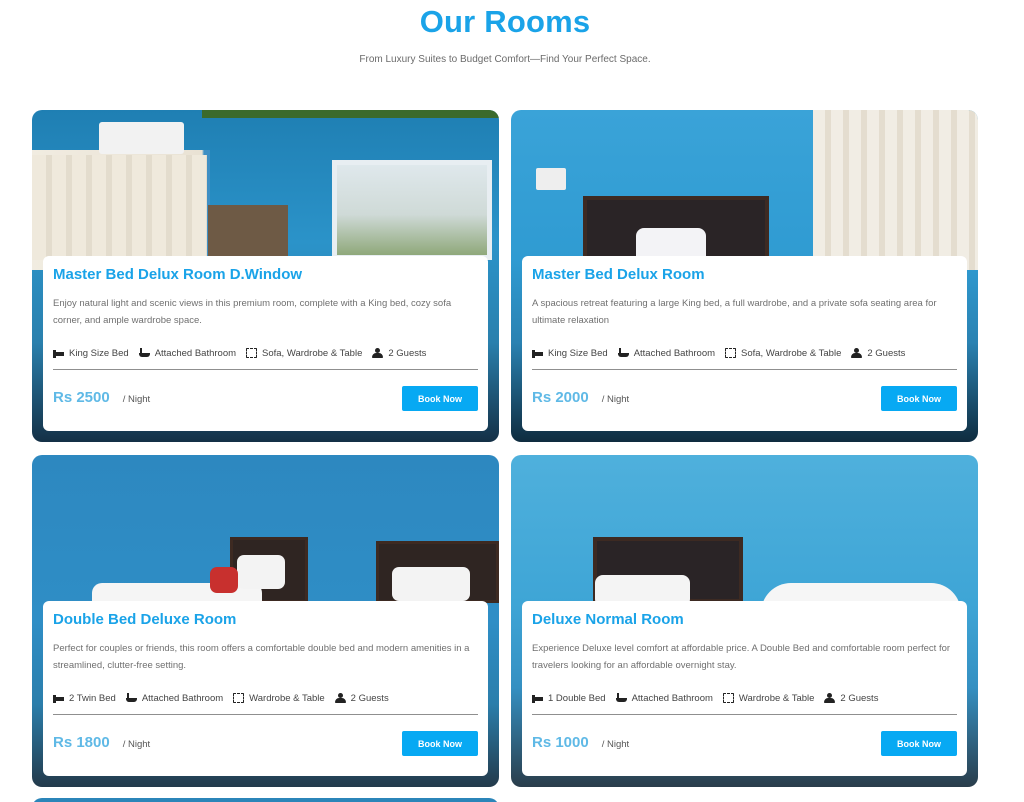  I want to click on price-row: Rs 2500 / Night Book Now, so click(265, 397).